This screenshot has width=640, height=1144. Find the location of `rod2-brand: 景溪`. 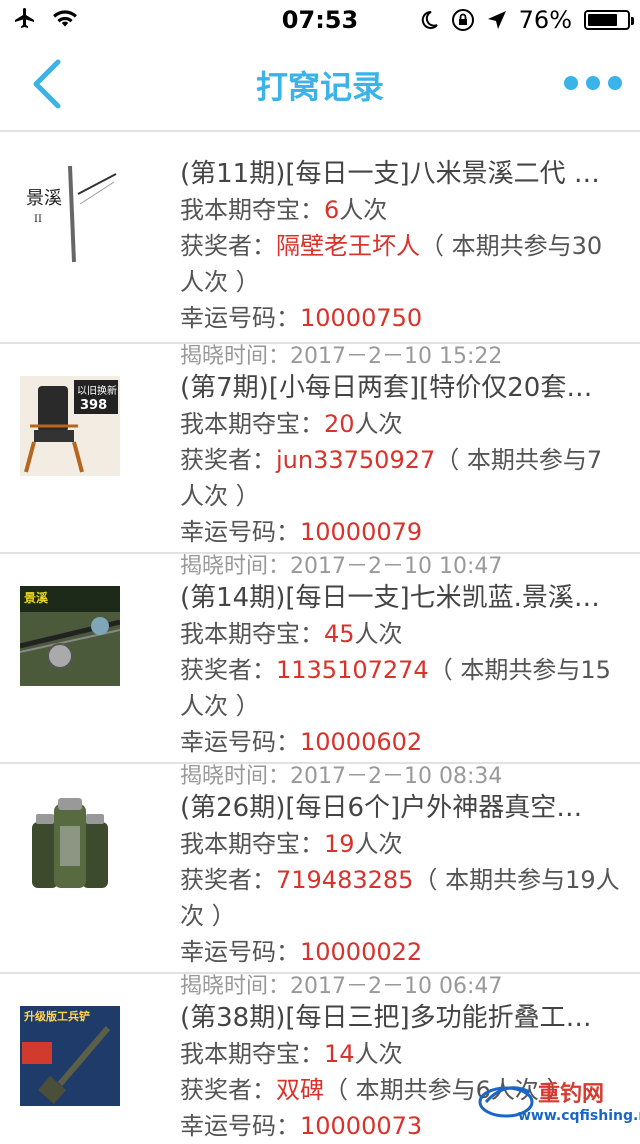

rod2-brand: 景溪 is located at coordinates (36, 597).